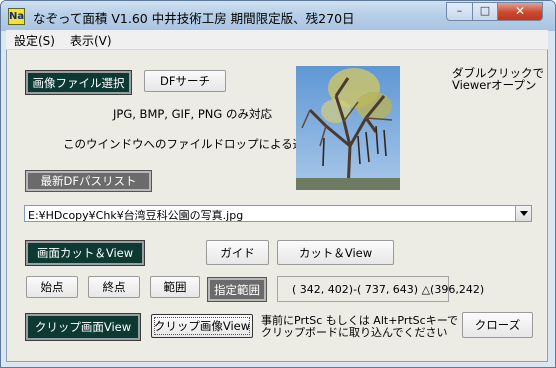  I want to click on maximize-button: □, so click(485, 11).